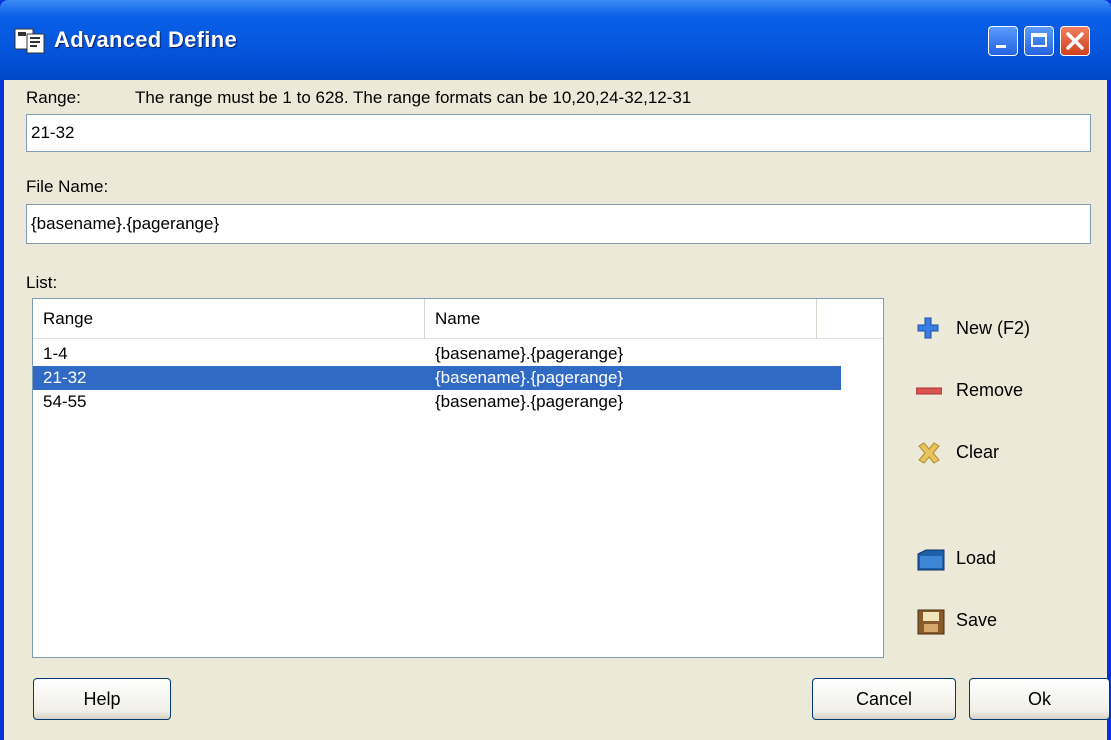 The width and height of the screenshot is (1111, 740). Describe the element at coordinates (1039, 699) in the screenshot. I see `ok-button: Ok` at that location.